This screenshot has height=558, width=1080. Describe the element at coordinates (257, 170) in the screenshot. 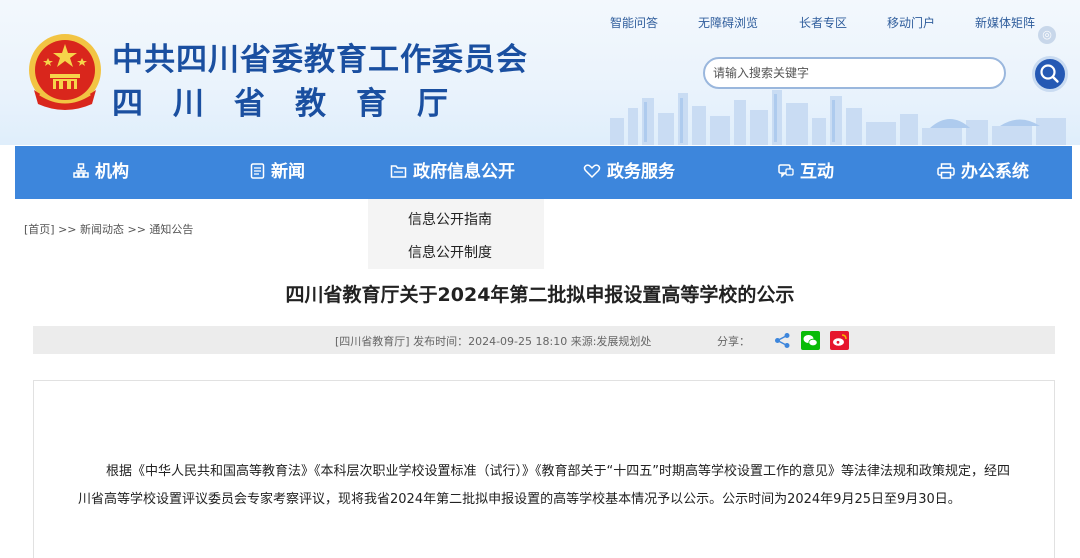

I see `news-icon` at that location.